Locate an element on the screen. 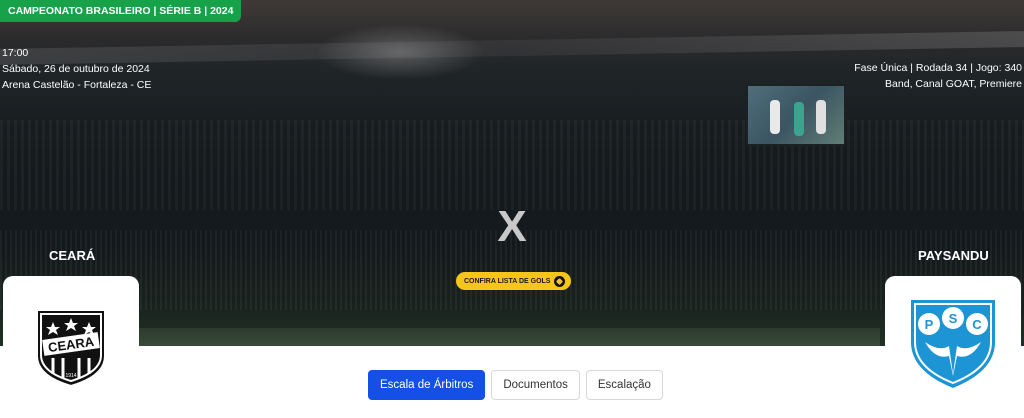 The image size is (1024, 418). goals-list-button: CONFIRA LISTA DE GOLS is located at coordinates (514, 281).